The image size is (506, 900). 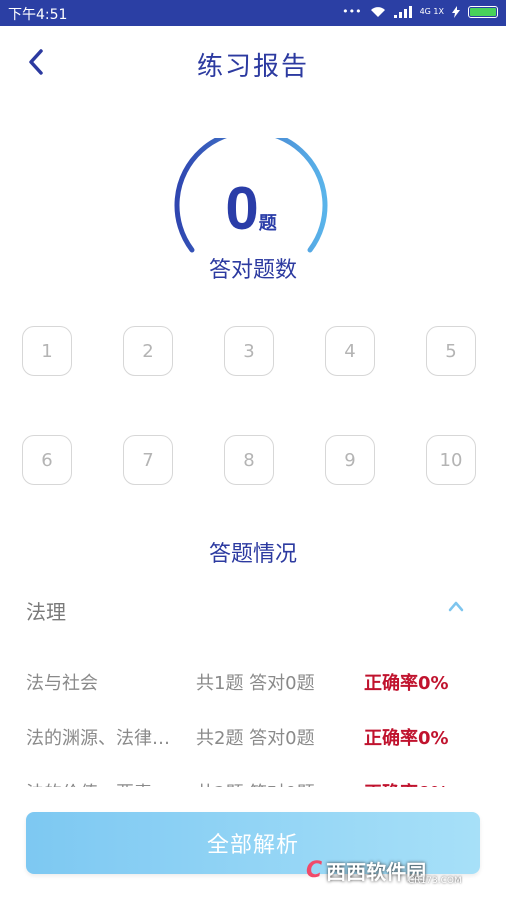 What do you see at coordinates (148, 460) in the screenshot?
I see `question-number-button: 7` at bounding box center [148, 460].